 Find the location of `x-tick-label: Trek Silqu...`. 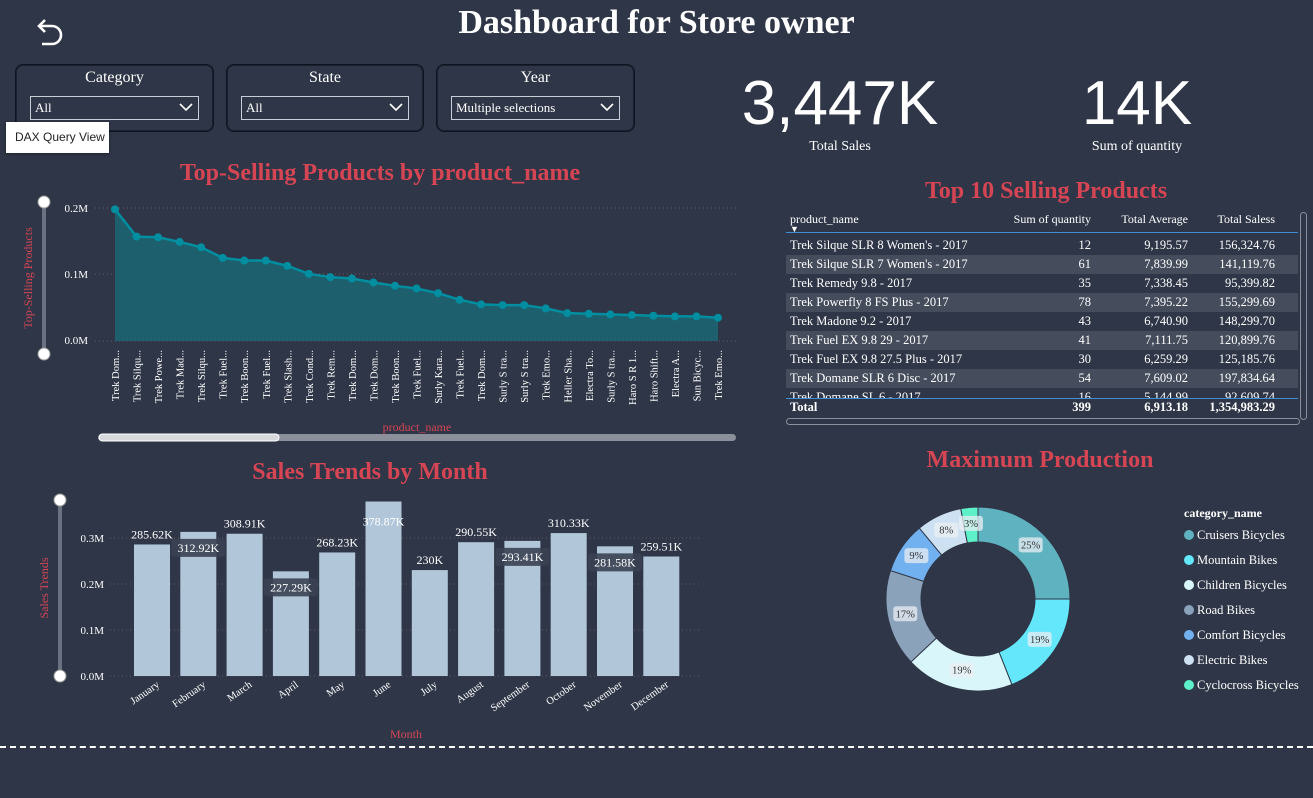

x-tick-label: Trek Silqu... is located at coordinates (138, 376).